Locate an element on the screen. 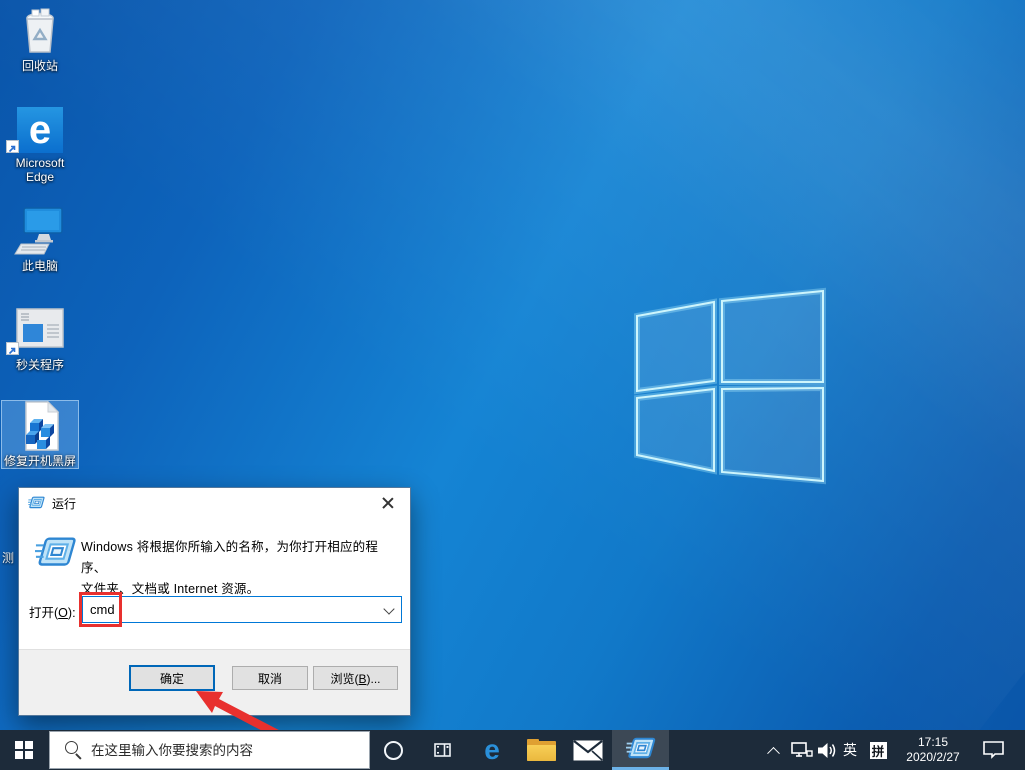  network-tray-button is located at coordinates (802, 750).